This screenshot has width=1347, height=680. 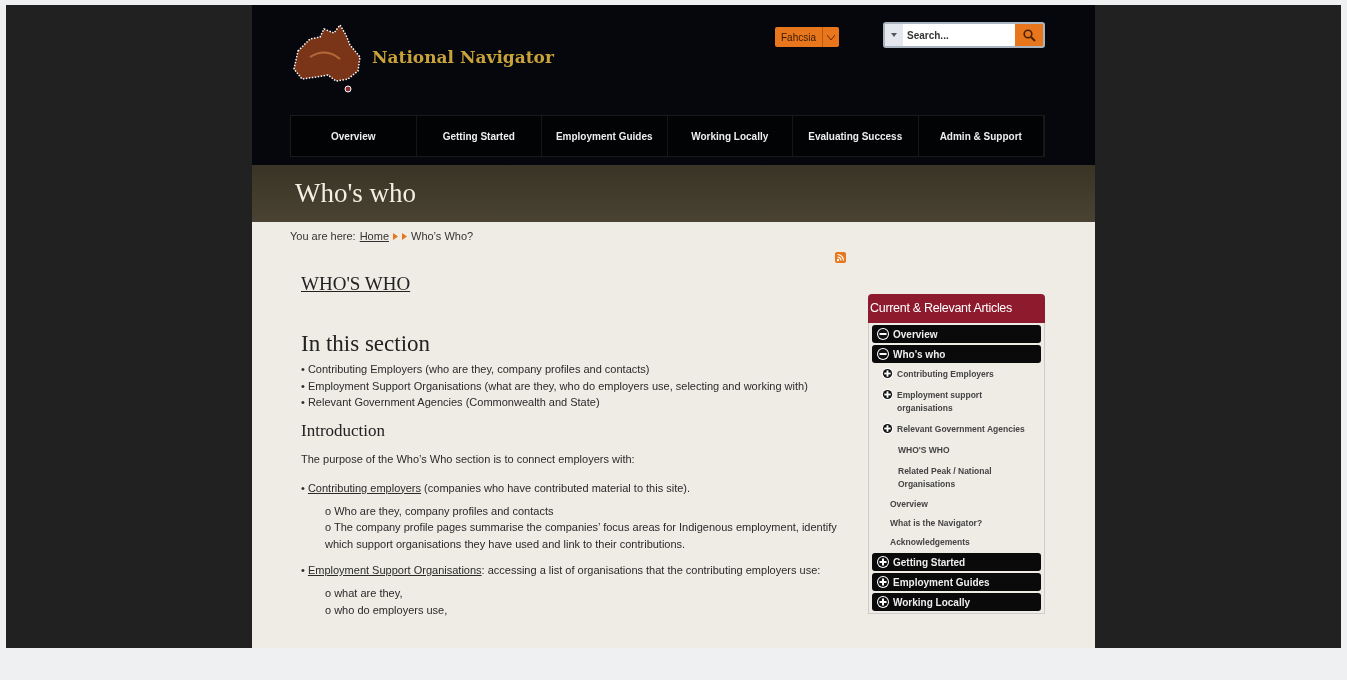 What do you see at coordinates (981, 136) in the screenshot?
I see `nav-link: Admin & Support` at bounding box center [981, 136].